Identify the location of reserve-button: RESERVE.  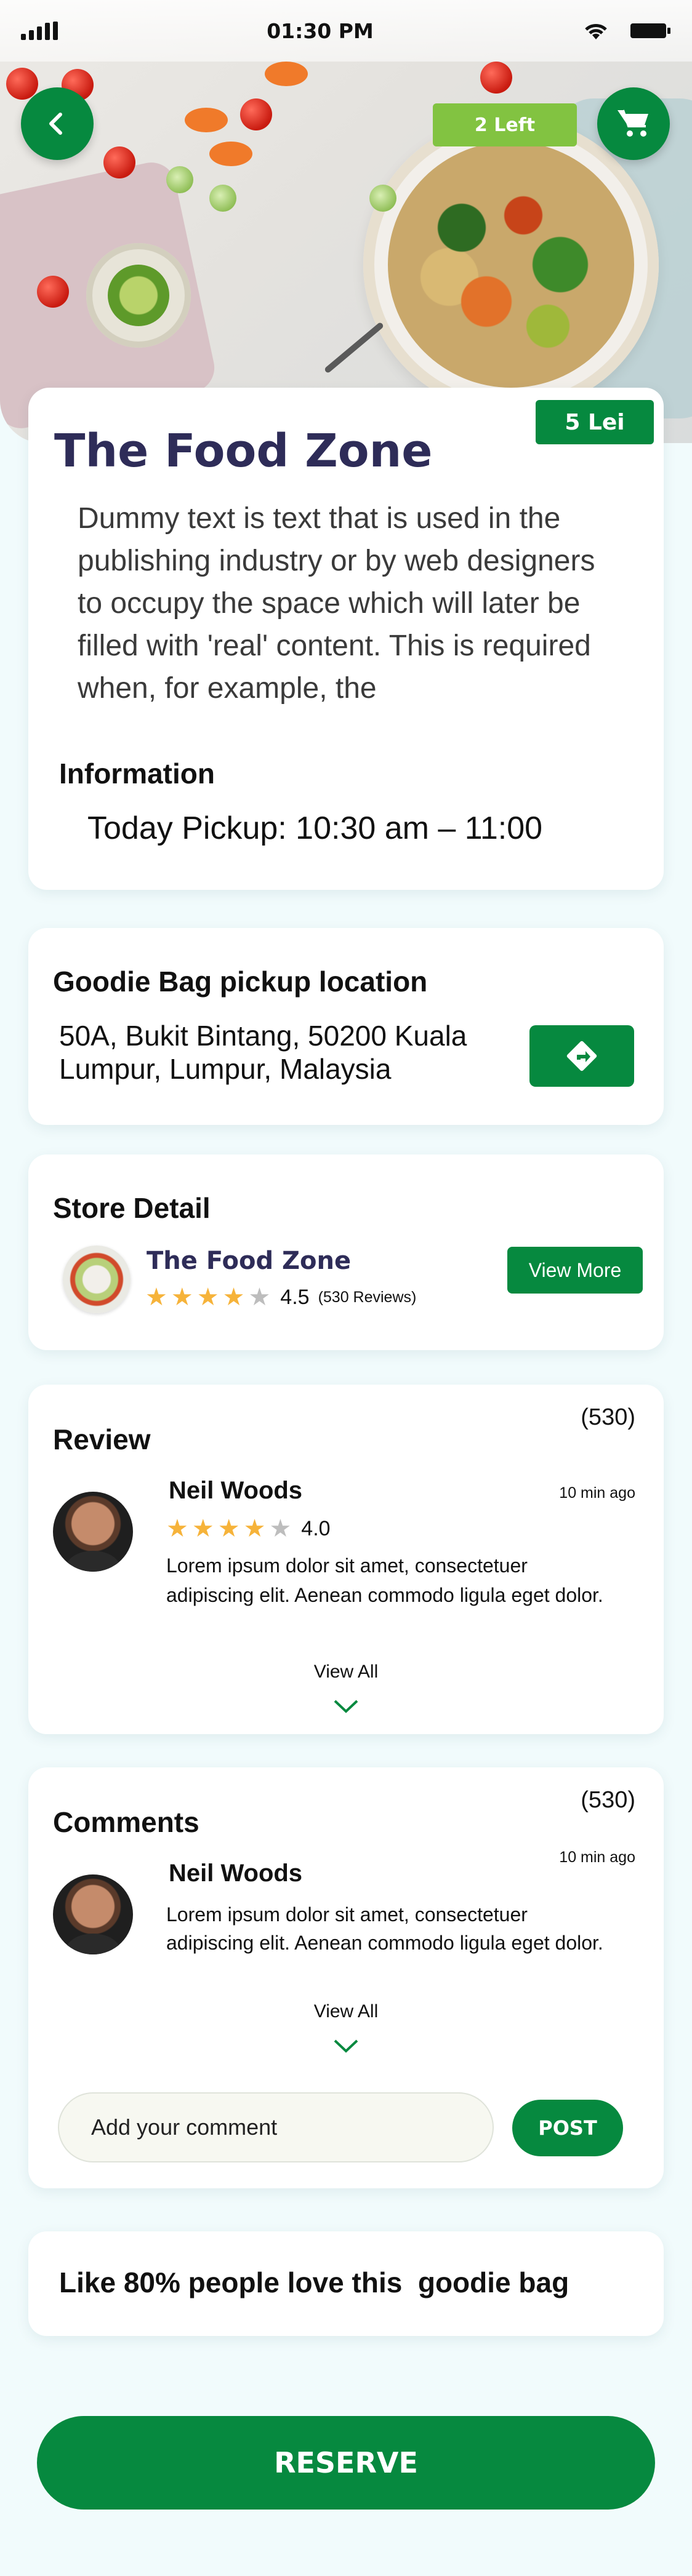
(346, 2463).